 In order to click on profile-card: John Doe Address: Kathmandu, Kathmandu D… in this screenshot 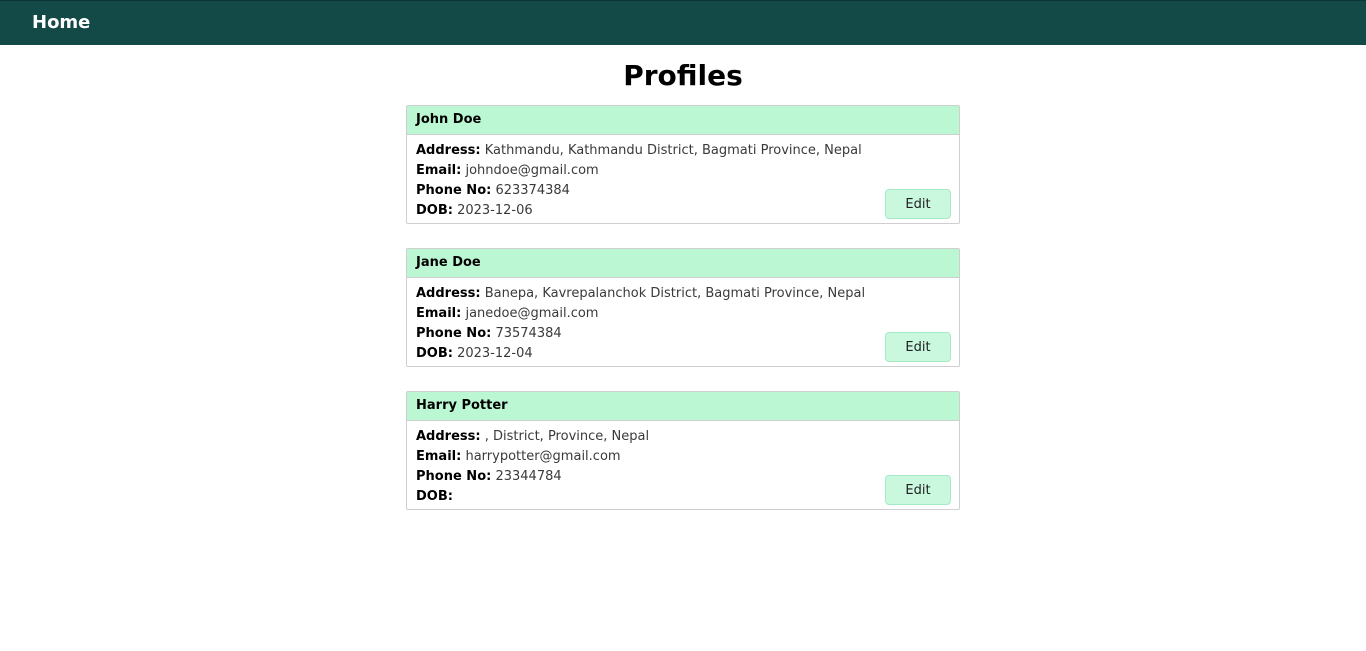, I will do `click(683, 164)`.